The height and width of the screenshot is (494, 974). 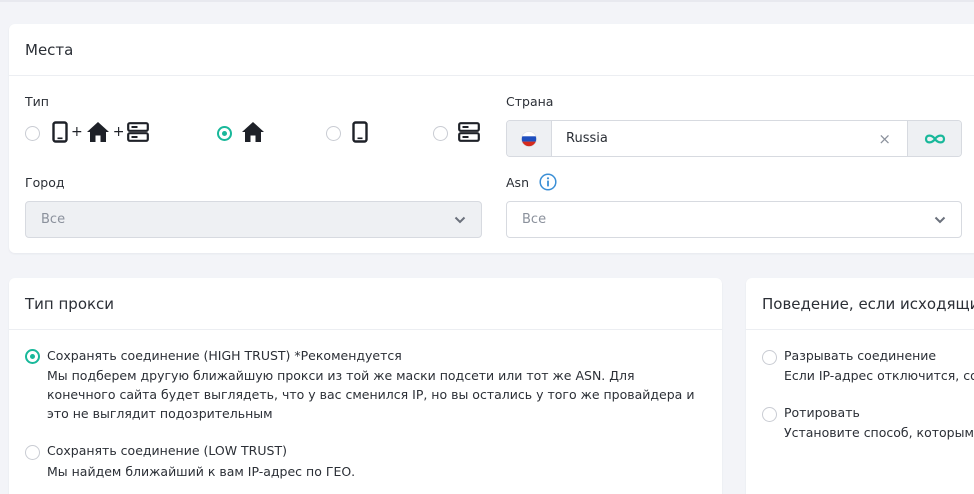 I want to click on asn-select: Все, so click(x=734, y=219).